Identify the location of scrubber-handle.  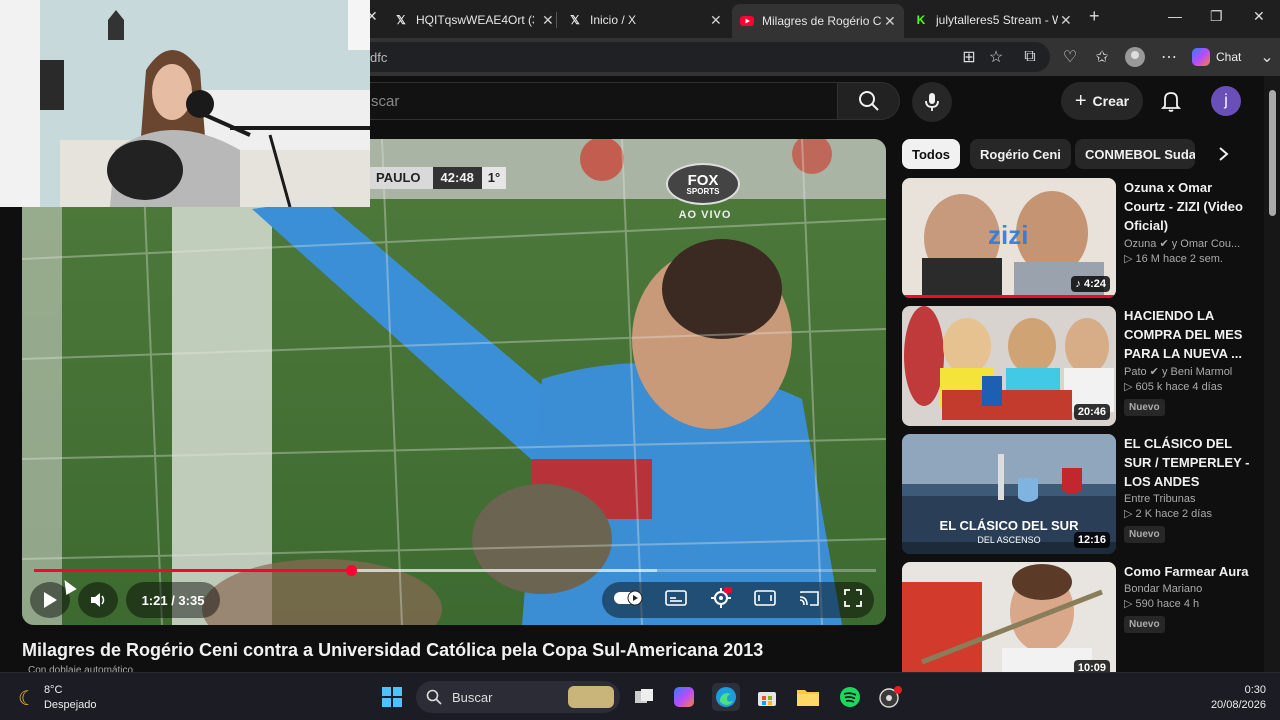
(351, 570).